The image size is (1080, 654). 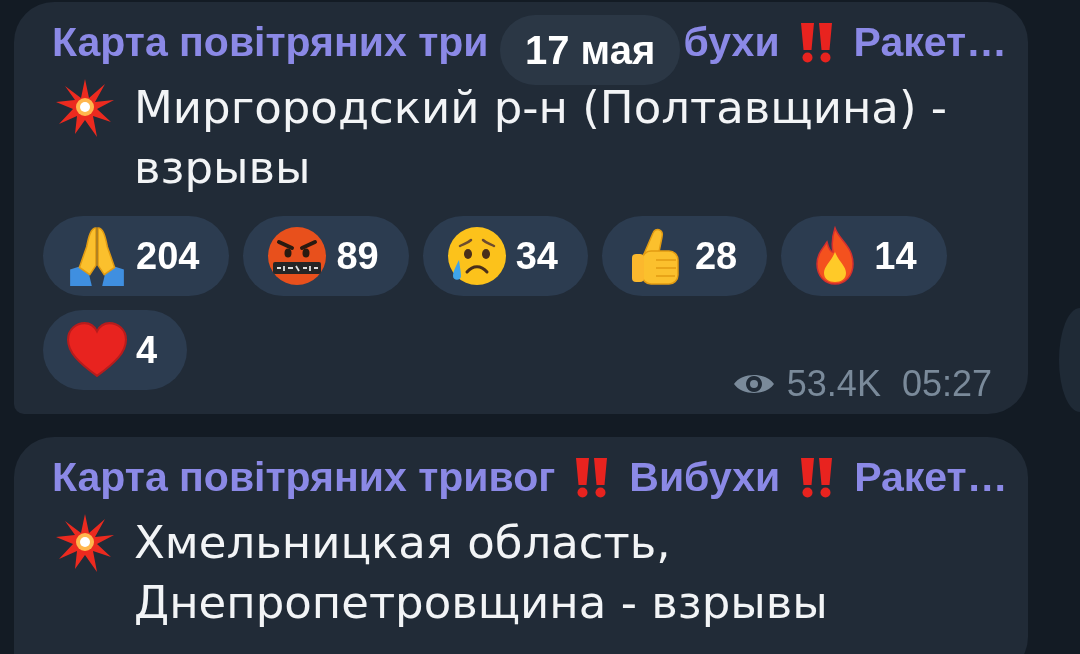 What do you see at coordinates (946, 384) in the screenshot?
I see `message-time: 05:27` at bounding box center [946, 384].